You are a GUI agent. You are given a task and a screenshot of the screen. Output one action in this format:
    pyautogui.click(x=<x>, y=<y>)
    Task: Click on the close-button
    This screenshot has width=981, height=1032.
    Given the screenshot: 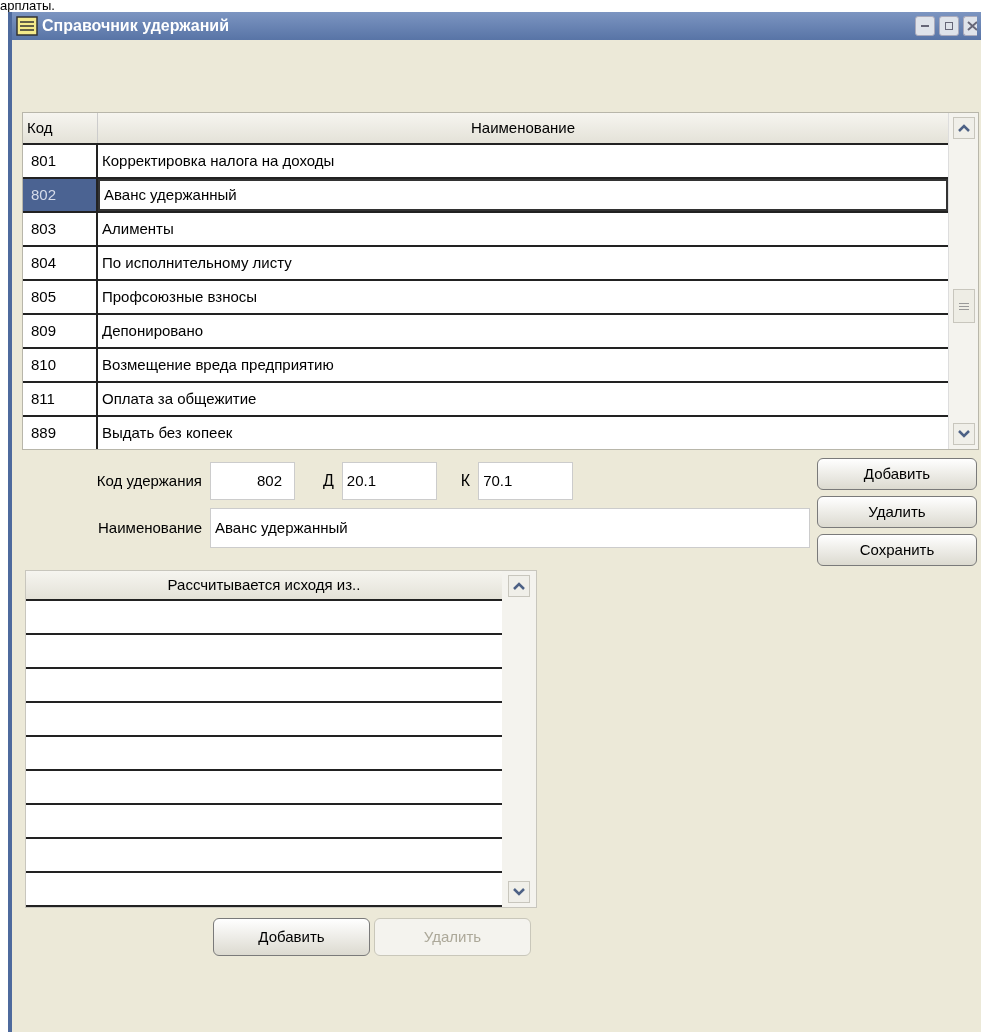 What is the action you would take?
    pyautogui.click(x=970, y=26)
    